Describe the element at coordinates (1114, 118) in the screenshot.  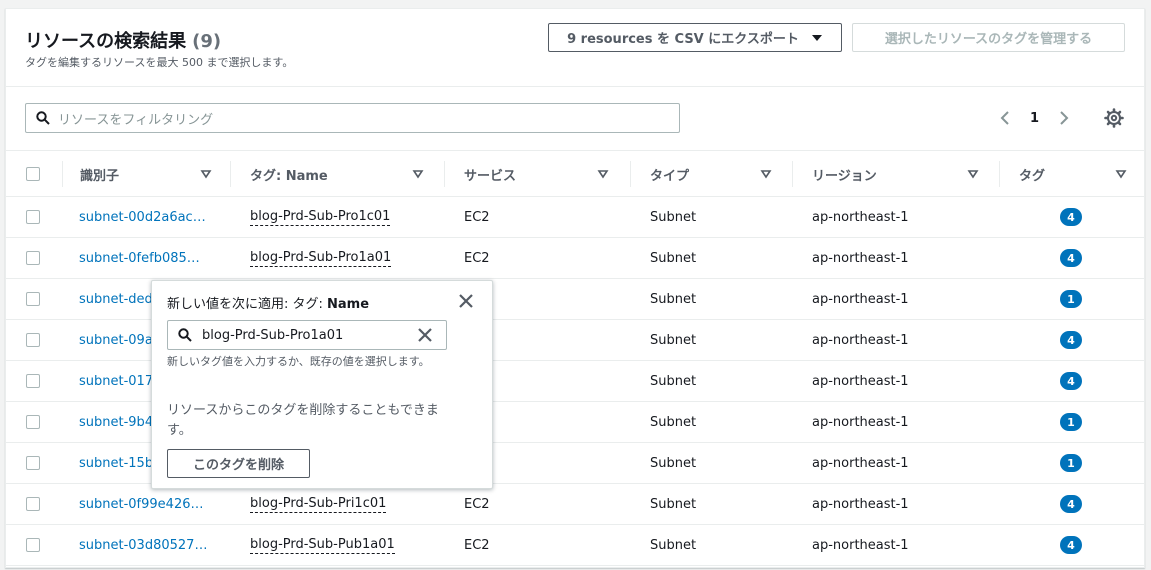
I see `settings-gear-icon` at that location.